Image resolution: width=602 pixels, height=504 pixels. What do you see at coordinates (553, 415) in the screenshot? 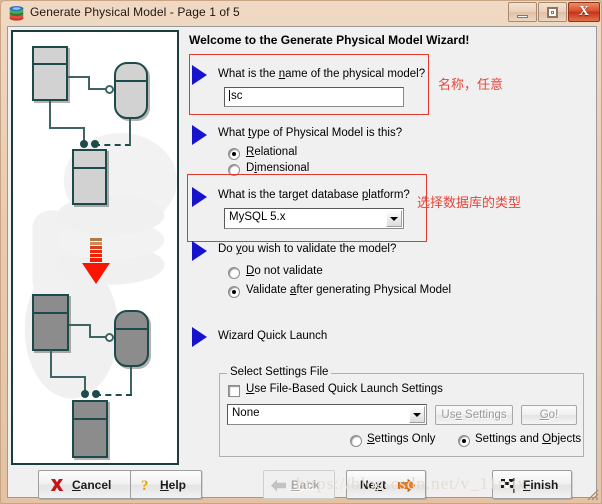
I see `go-post: o!` at bounding box center [553, 415].